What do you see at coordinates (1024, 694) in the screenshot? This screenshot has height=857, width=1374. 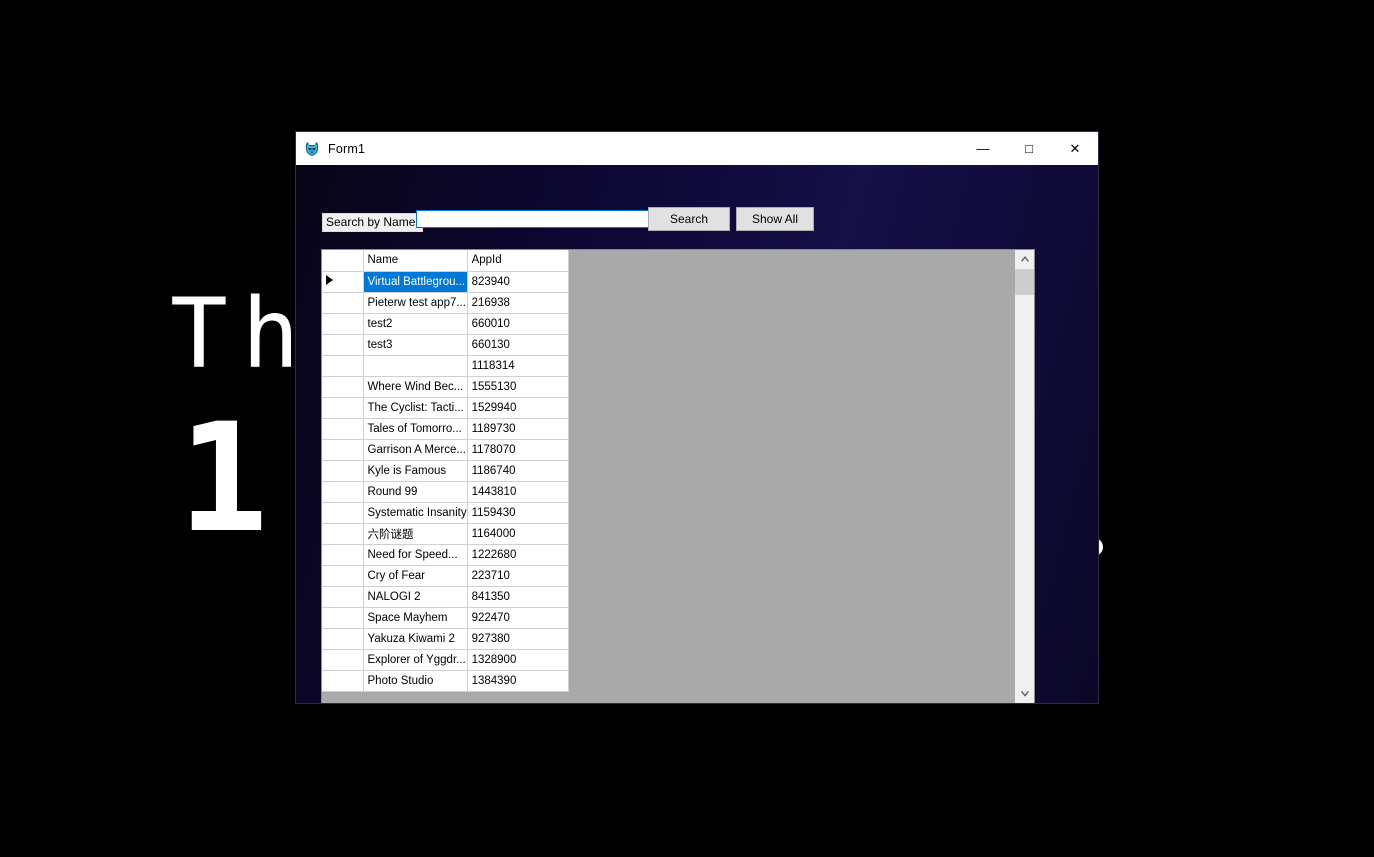 I see `scroll-down-arrow-icon` at bounding box center [1024, 694].